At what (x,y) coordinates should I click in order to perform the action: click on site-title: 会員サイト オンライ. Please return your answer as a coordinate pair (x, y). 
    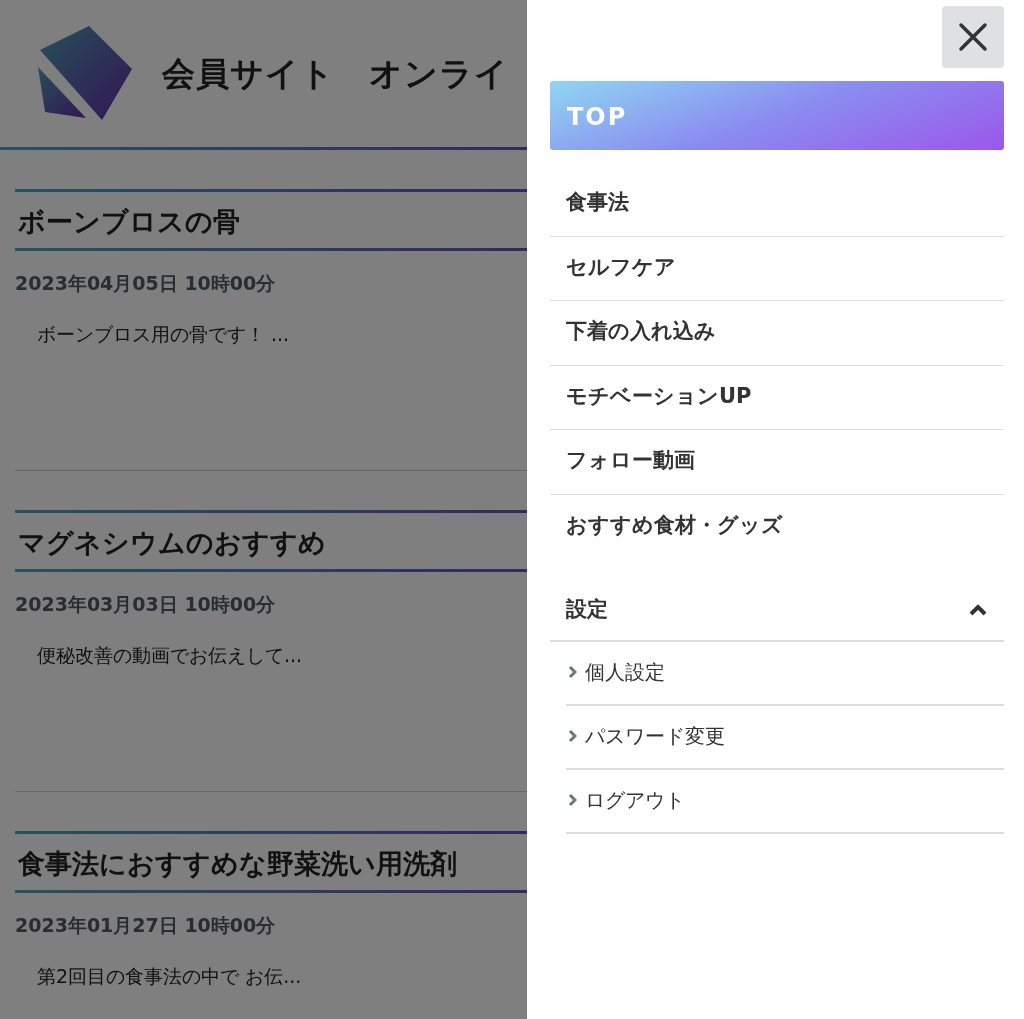
    Looking at the image, I should click on (335, 73).